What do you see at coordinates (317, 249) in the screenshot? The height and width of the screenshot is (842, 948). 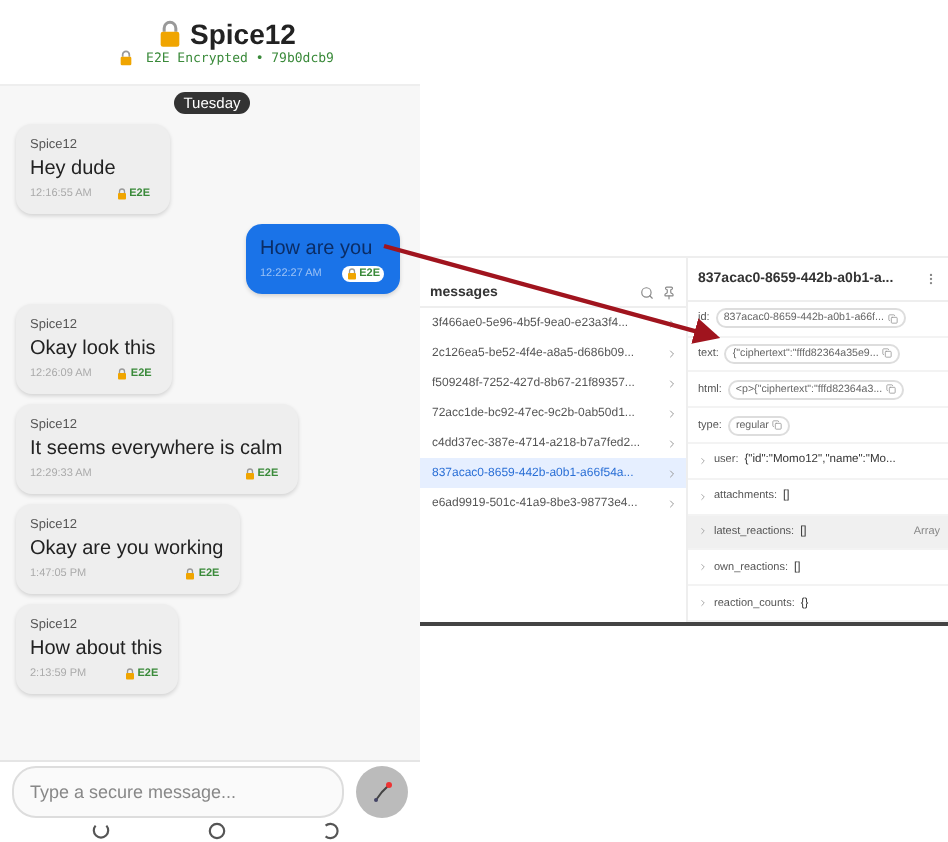 I see `message-text: How are you` at bounding box center [317, 249].